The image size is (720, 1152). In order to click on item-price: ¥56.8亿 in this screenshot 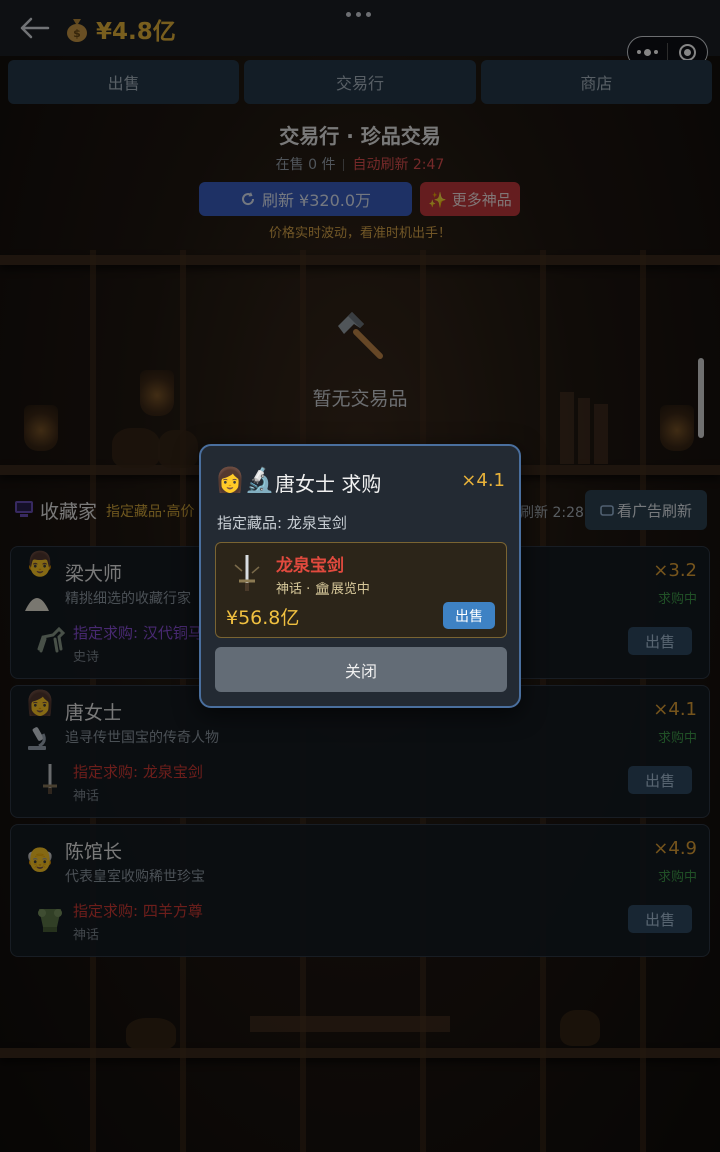, I will do `click(263, 618)`.